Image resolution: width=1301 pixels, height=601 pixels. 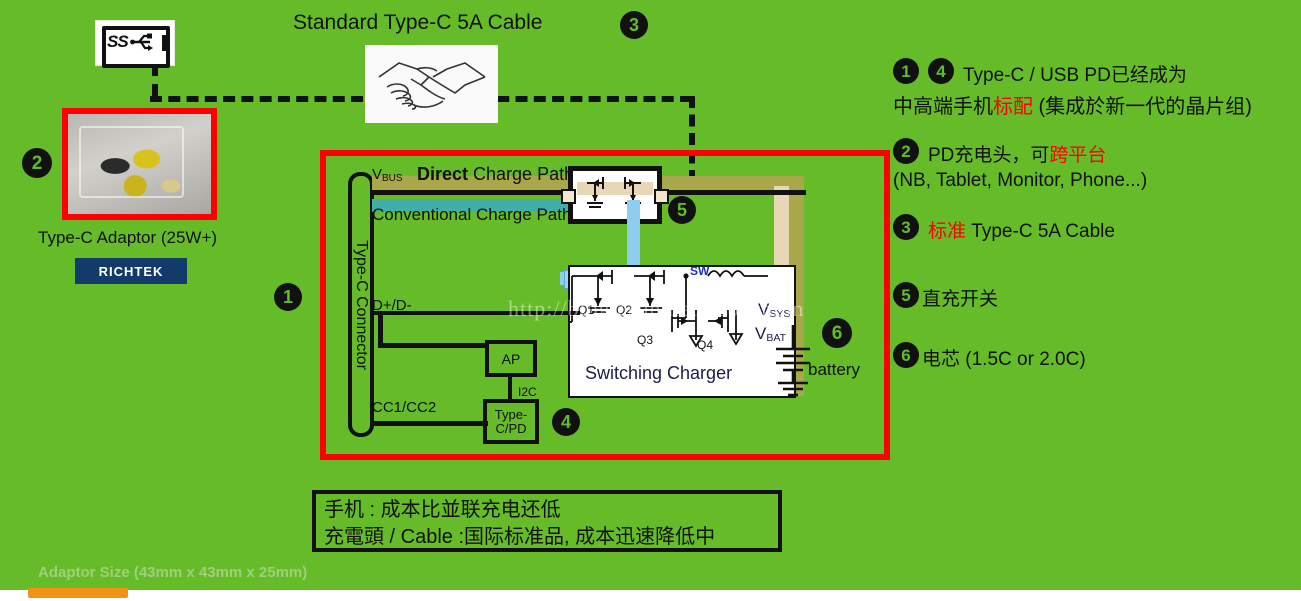 What do you see at coordinates (906, 151) in the screenshot?
I see `note-2-badge: 2` at bounding box center [906, 151].